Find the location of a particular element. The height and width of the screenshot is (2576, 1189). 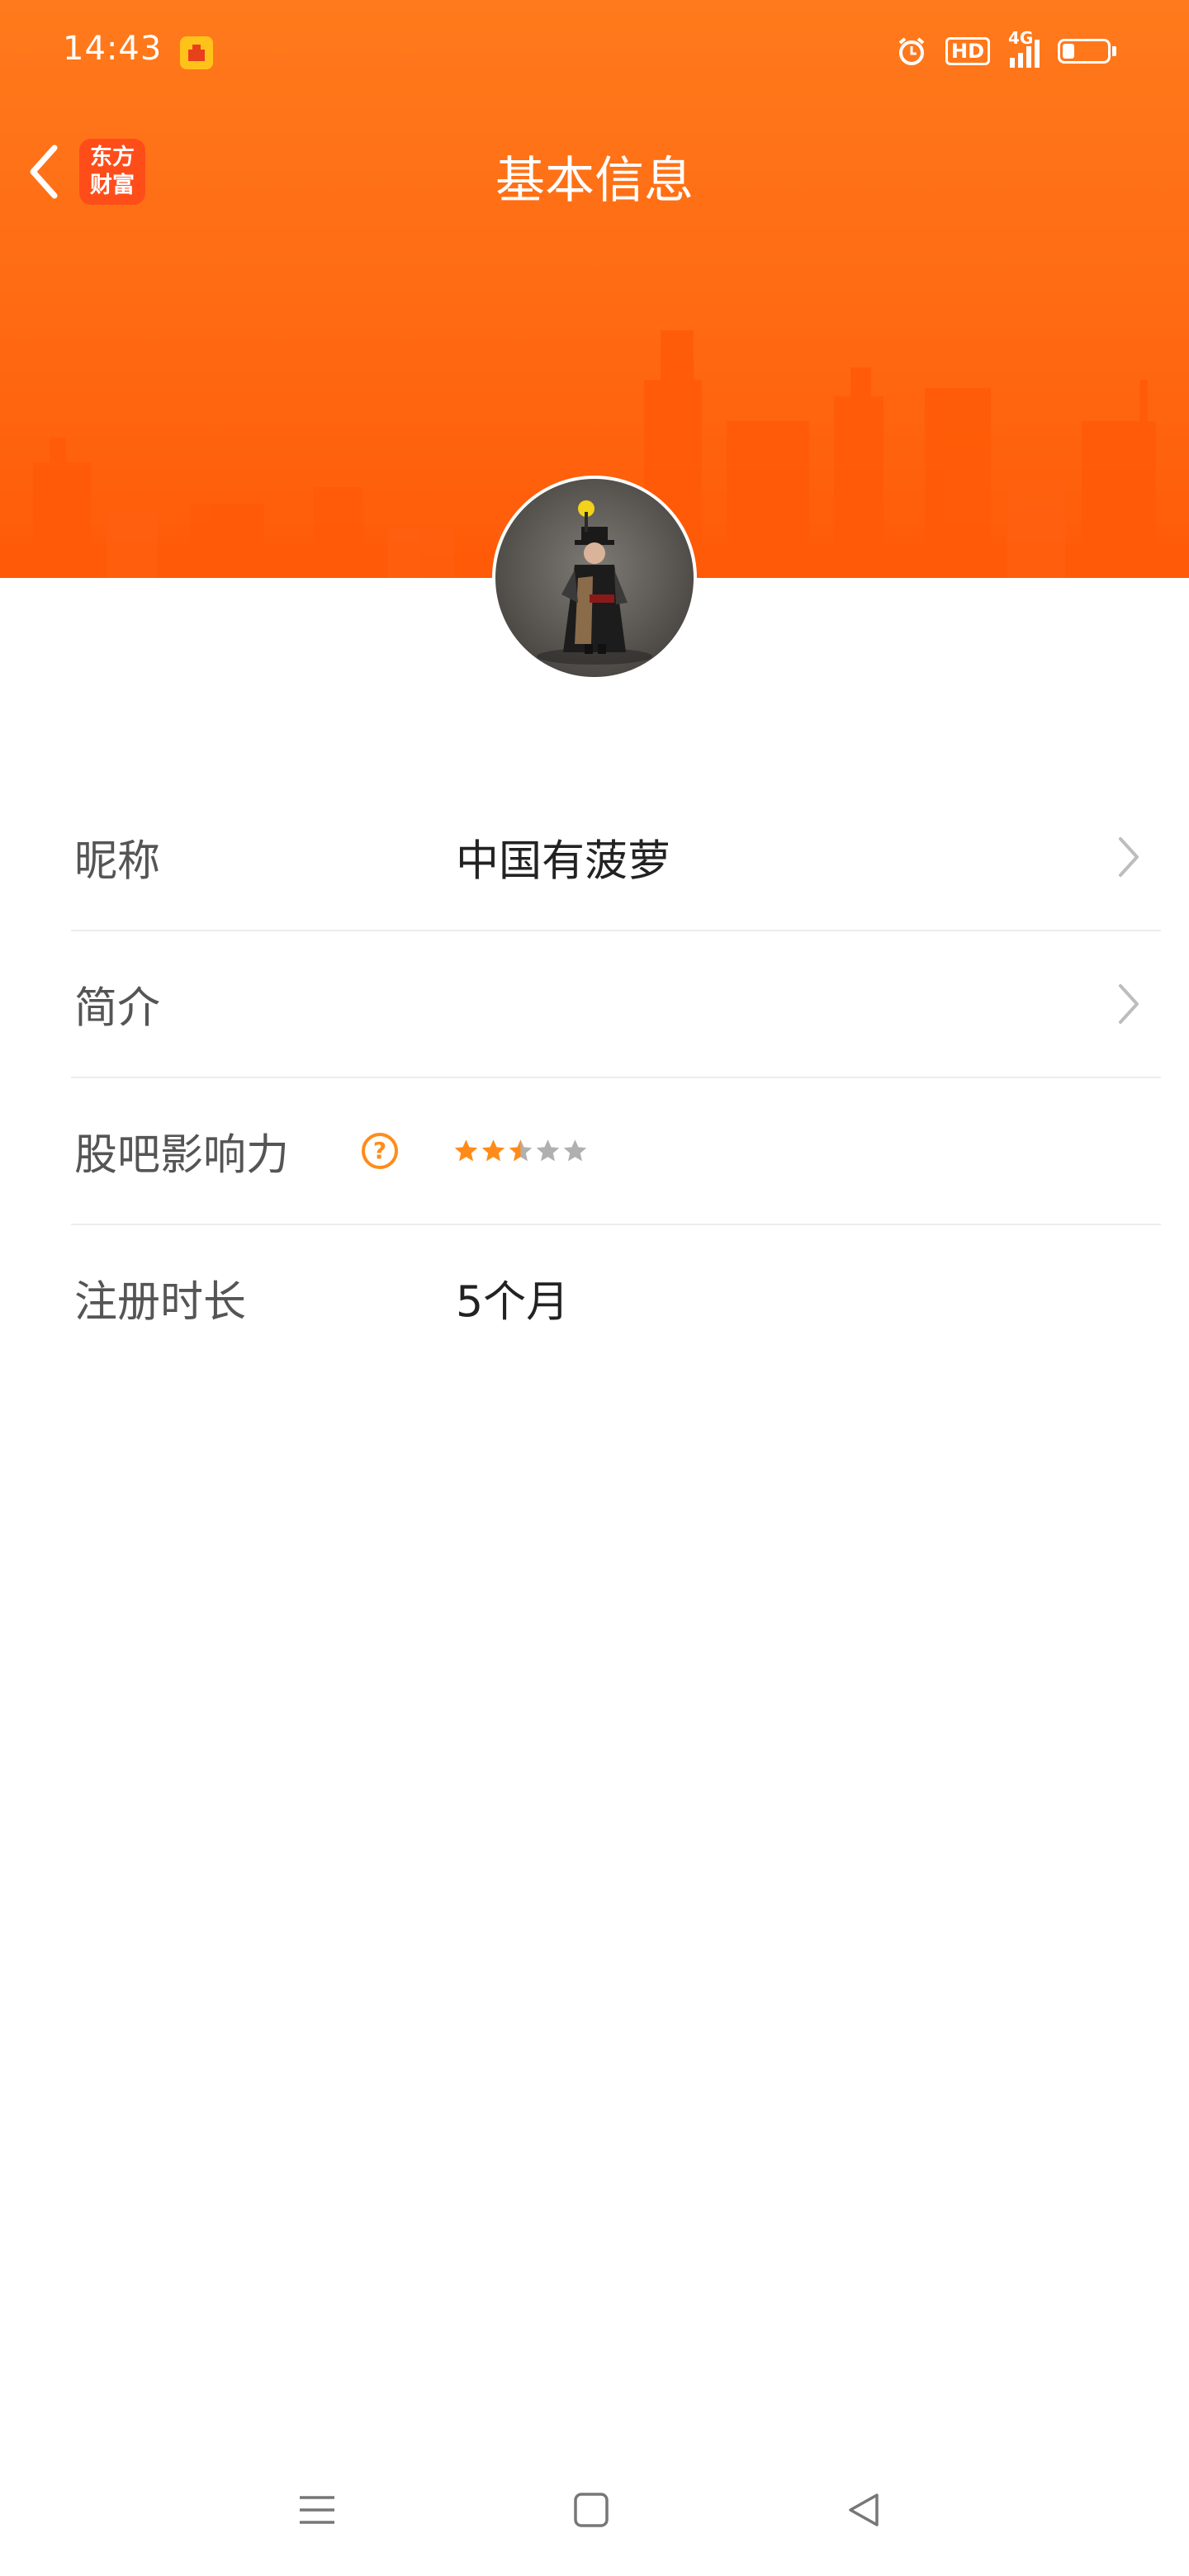

menu-icon is located at coordinates (317, 2510).